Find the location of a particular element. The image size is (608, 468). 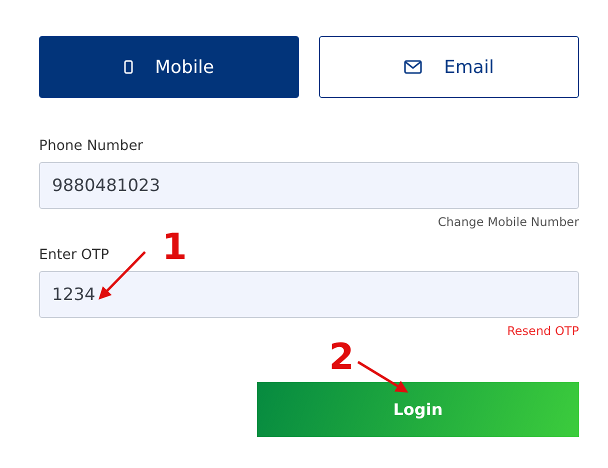

annotation-arrow is located at coordinates (382, 376).